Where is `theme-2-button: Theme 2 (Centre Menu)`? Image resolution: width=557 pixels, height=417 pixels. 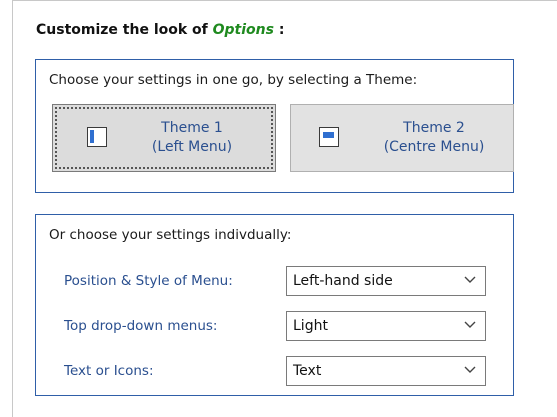 theme-2-button: Theme 2 (Centre Menu) is located at coordinates (402, 138).